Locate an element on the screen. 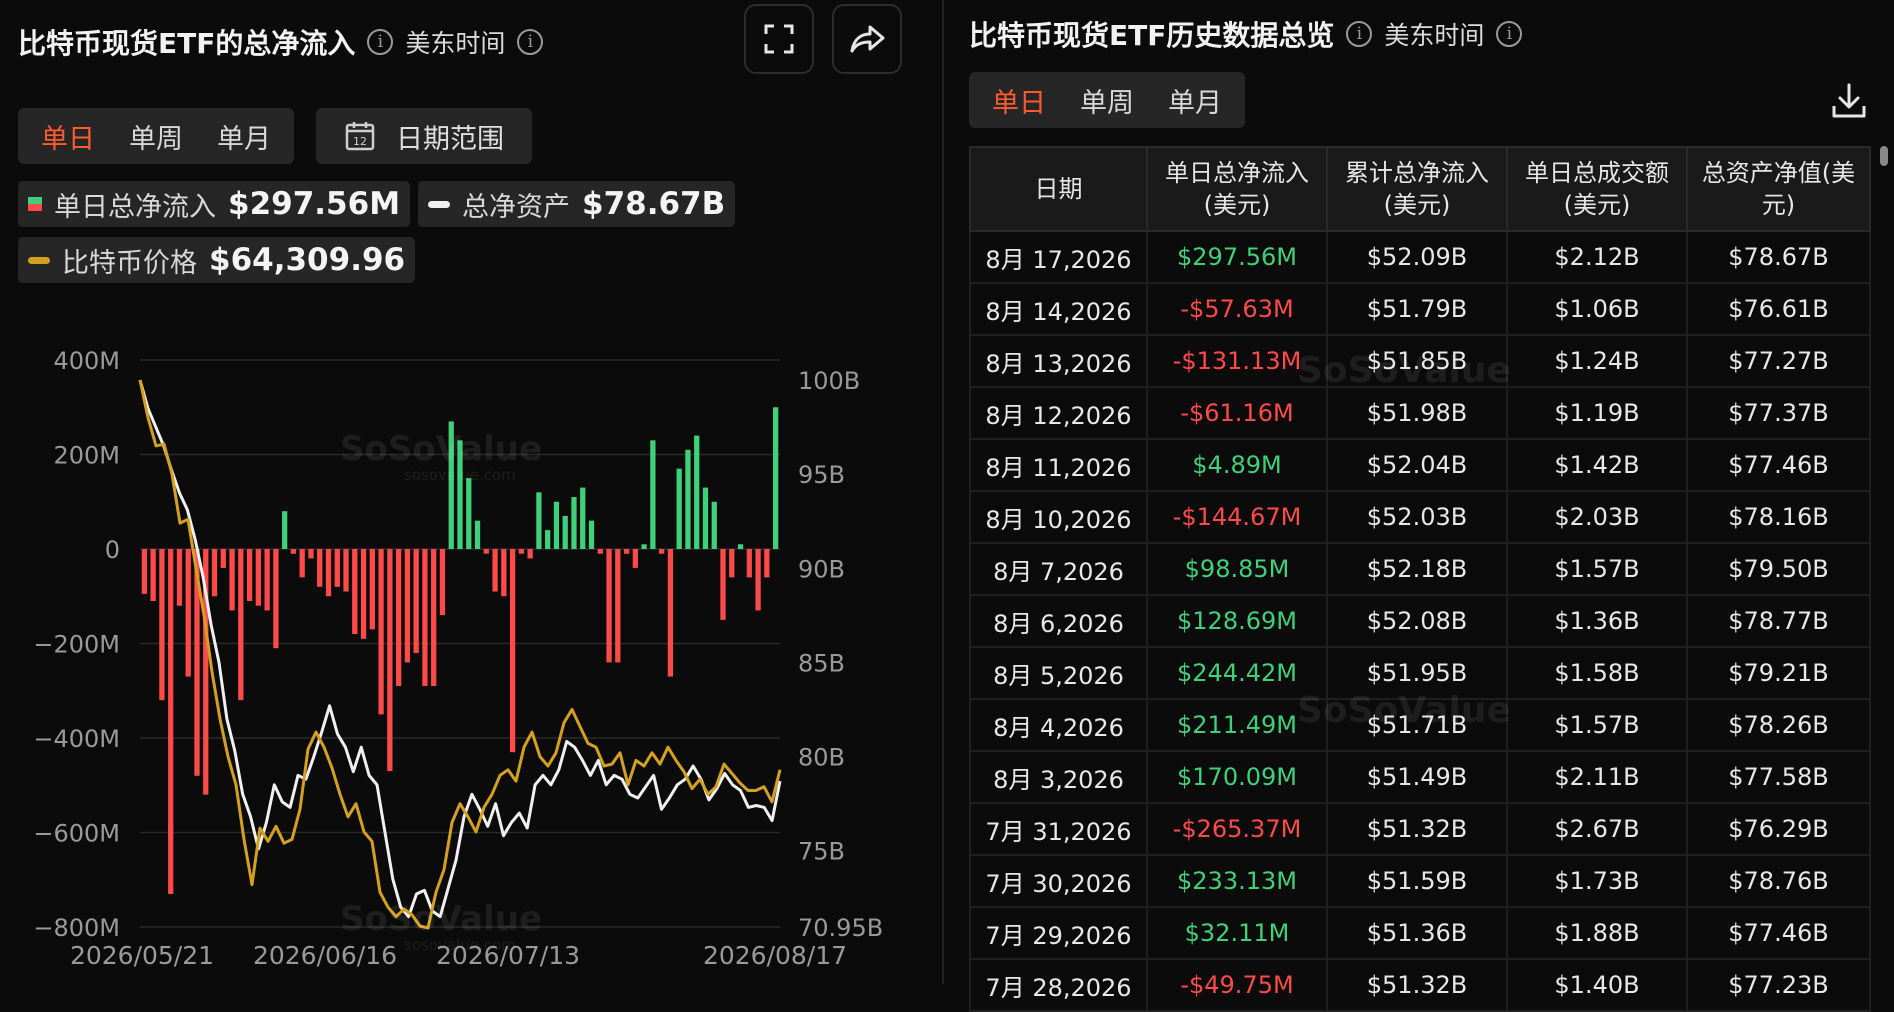  column-header: 单日总净流入 (美元) is located at coordinates (1237, 189).